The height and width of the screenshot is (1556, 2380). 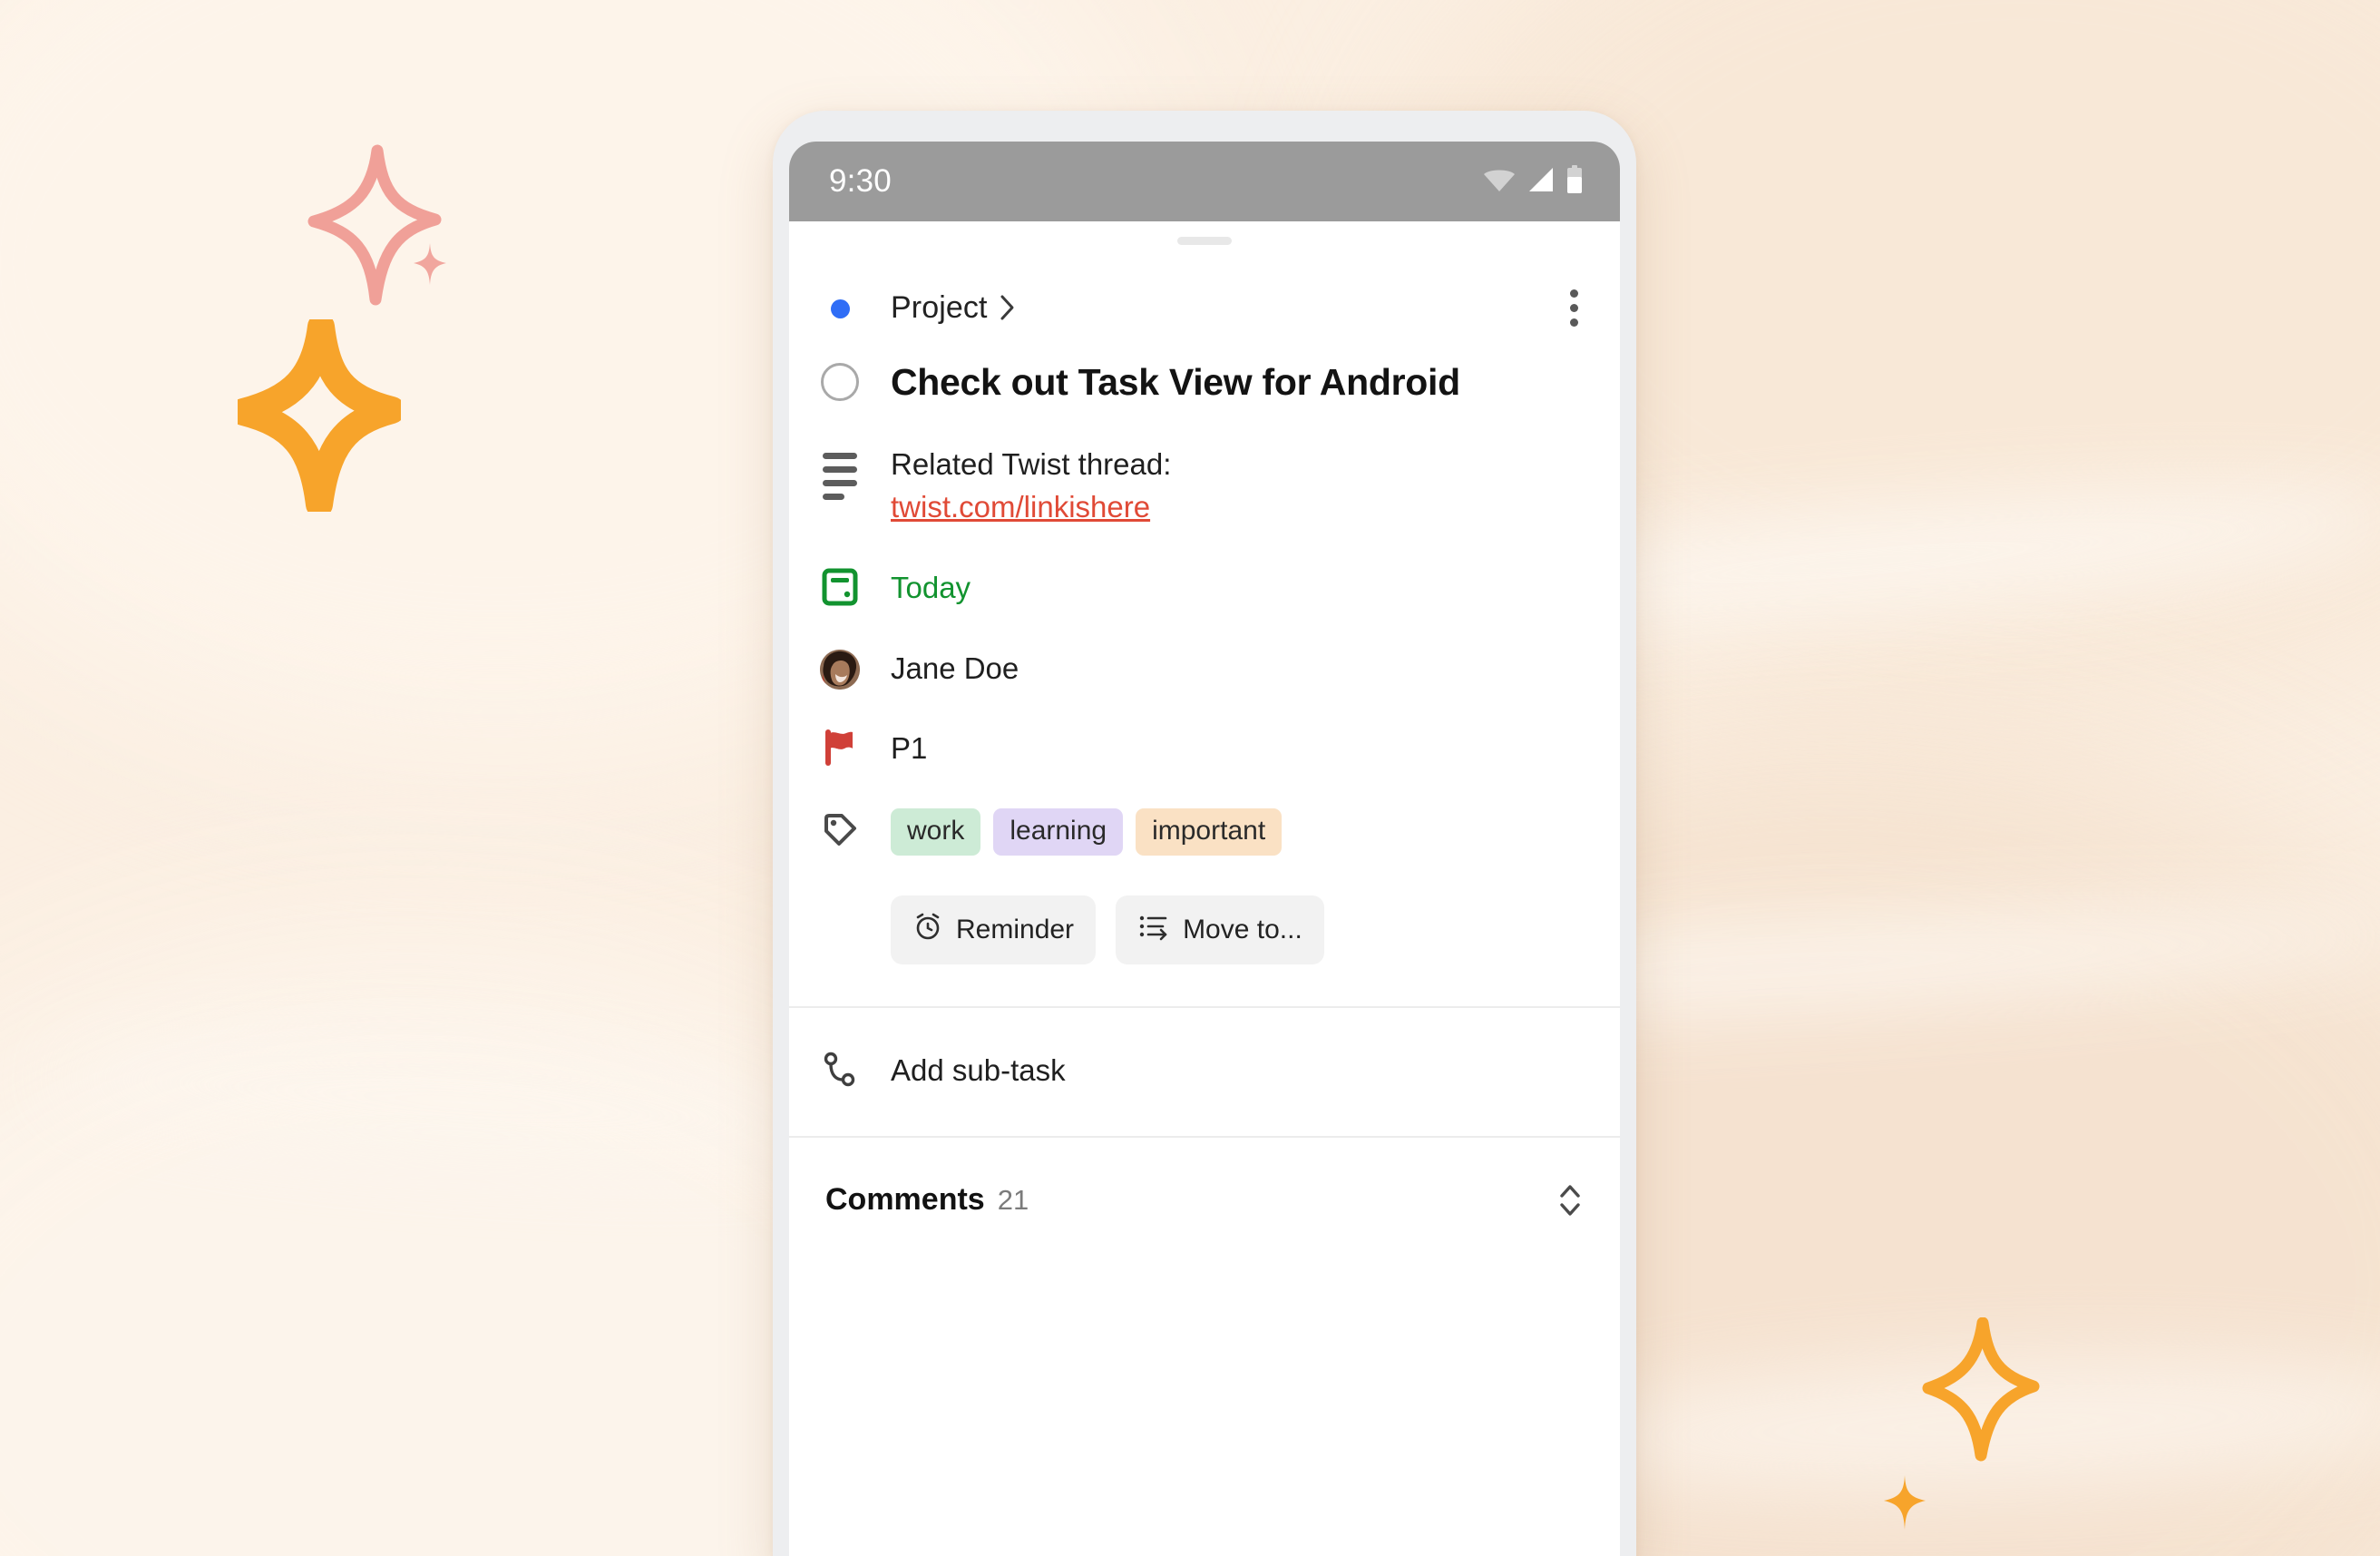 I want to click on add-subtask-label: Add sub-task, so click(x=978, y=1070).